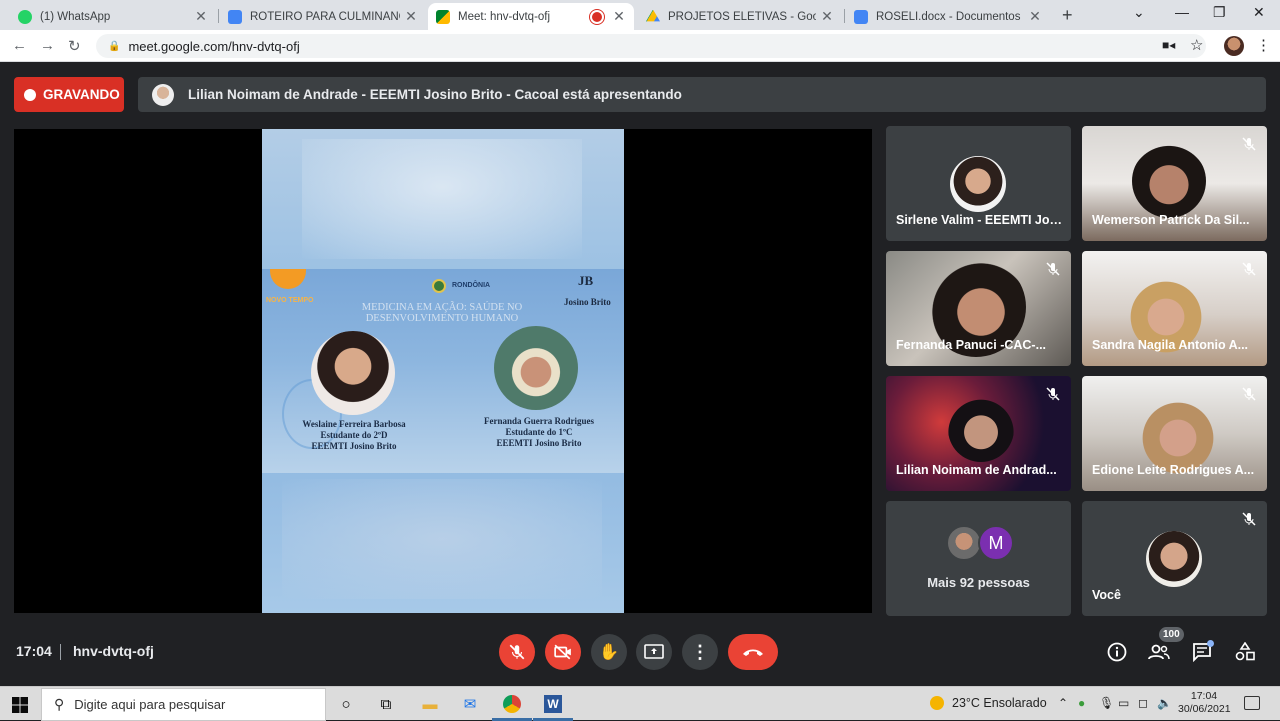 Image resolution: width=1280 pixels, height=721 pixels. Describe the element at coordinates (20, 705) in the screenshot. I see `windows-start-icon` at that location.